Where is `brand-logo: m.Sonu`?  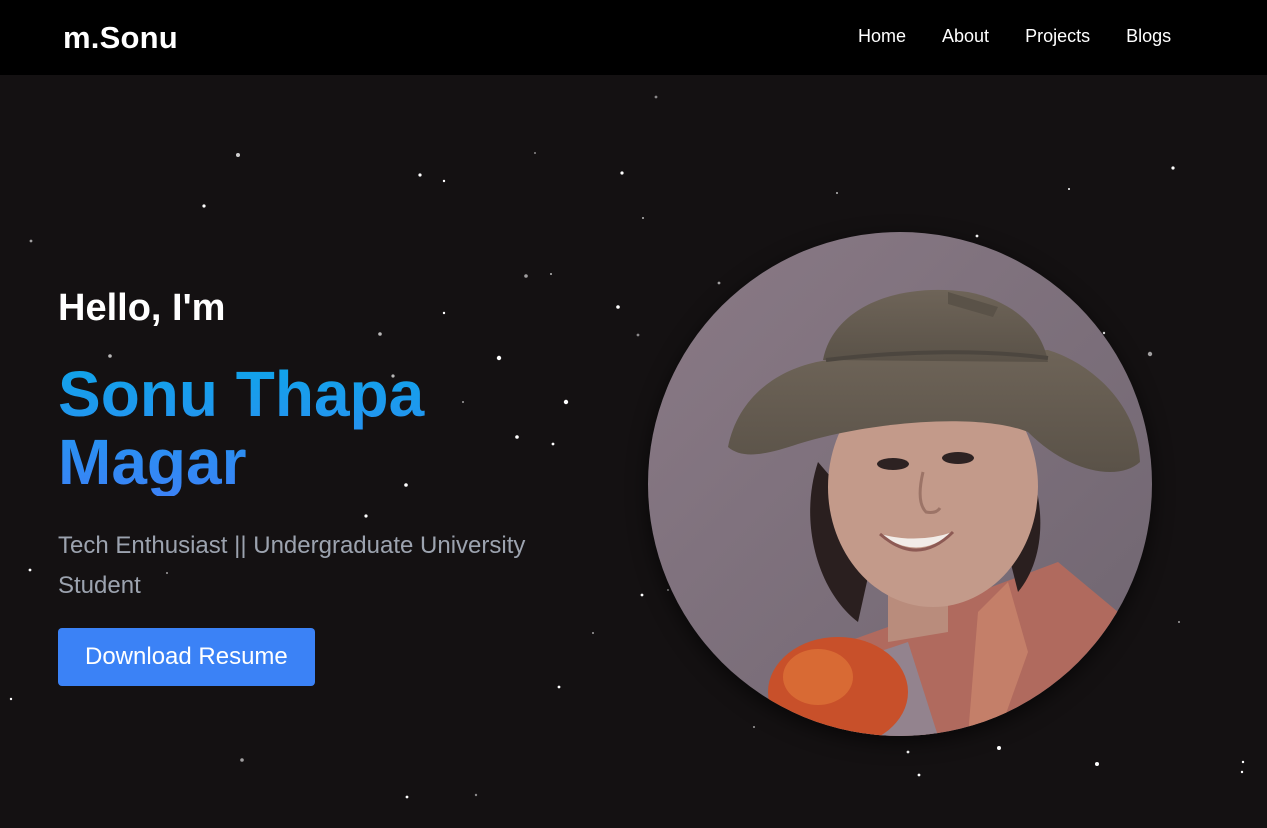
brand-logo: m.Sonu is located at coordinates (120, 38).